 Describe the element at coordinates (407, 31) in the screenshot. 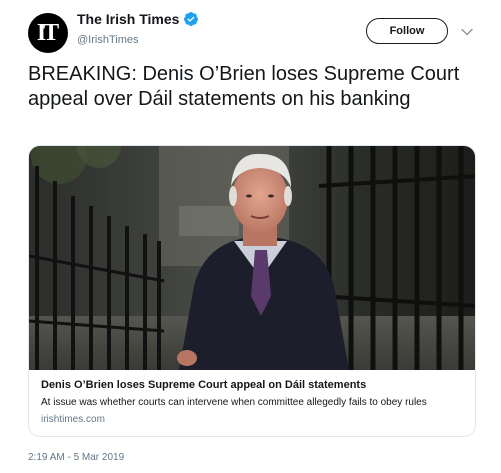

I see `follow-button: Follow` at that location.